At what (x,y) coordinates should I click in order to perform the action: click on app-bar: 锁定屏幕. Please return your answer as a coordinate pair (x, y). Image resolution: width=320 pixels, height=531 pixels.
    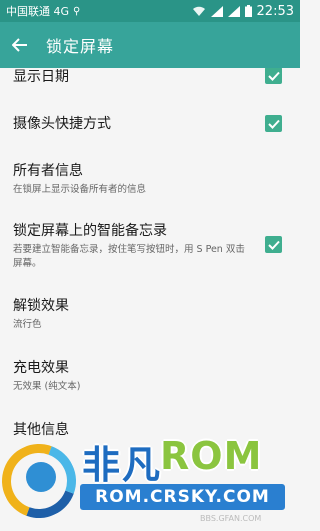
    Looking at the image, I should click on (150, 45).